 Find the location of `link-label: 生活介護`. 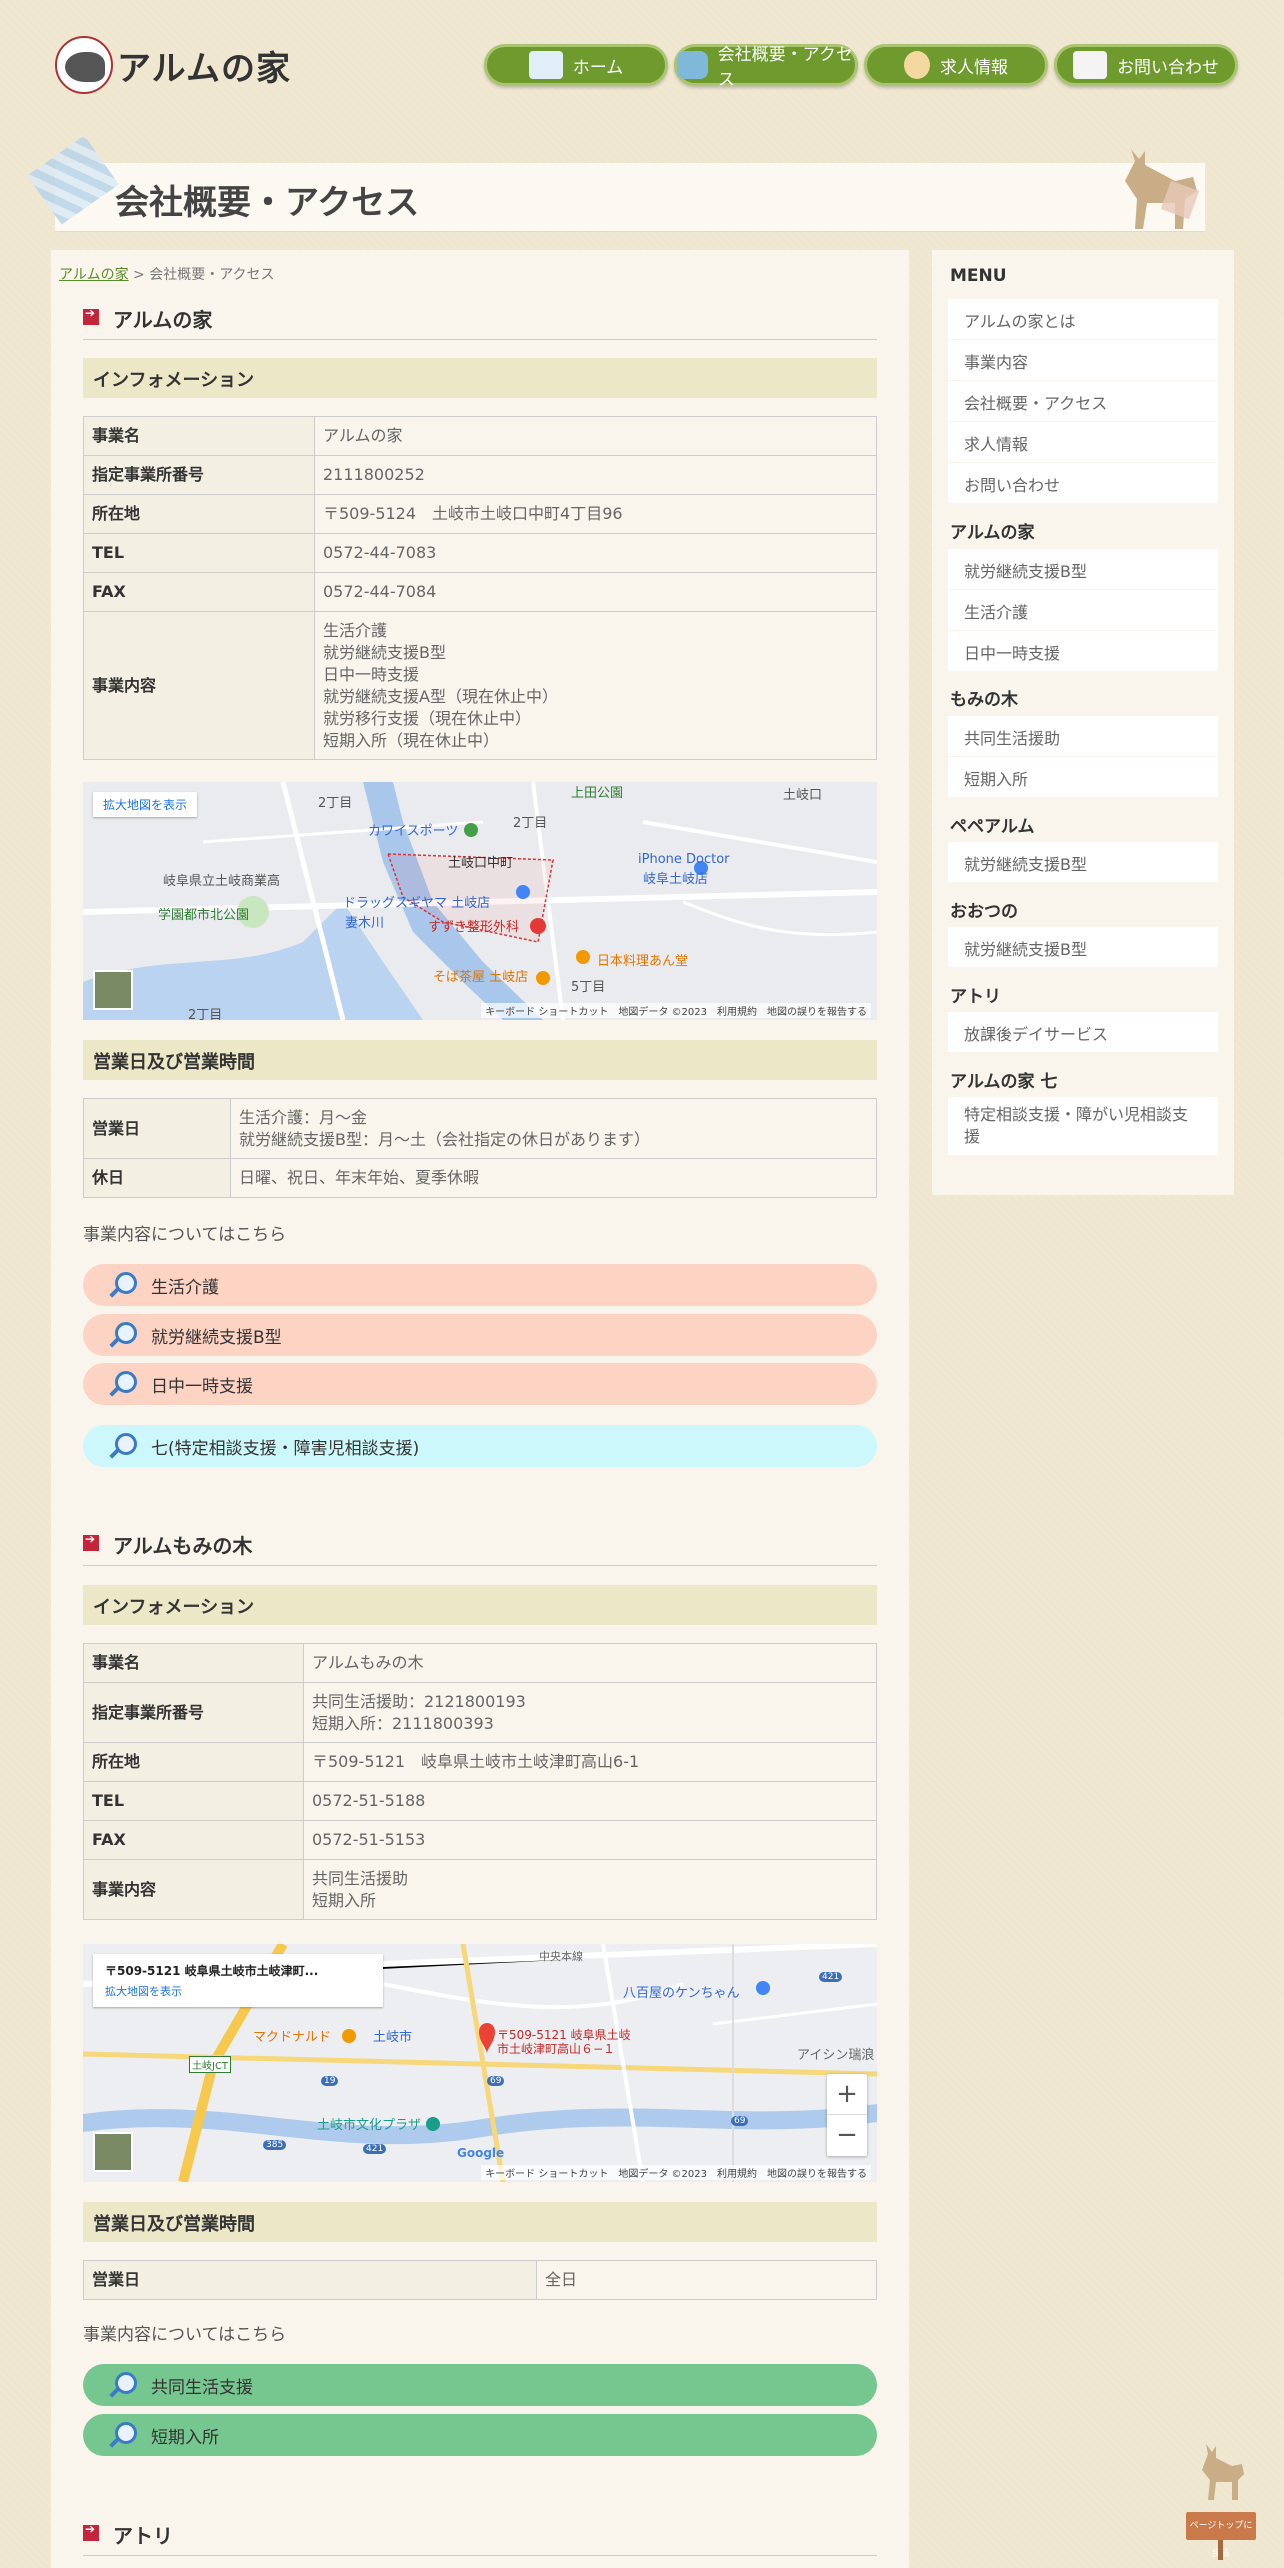

link-label: 生活介護 is located at coordinates (185, 1287).